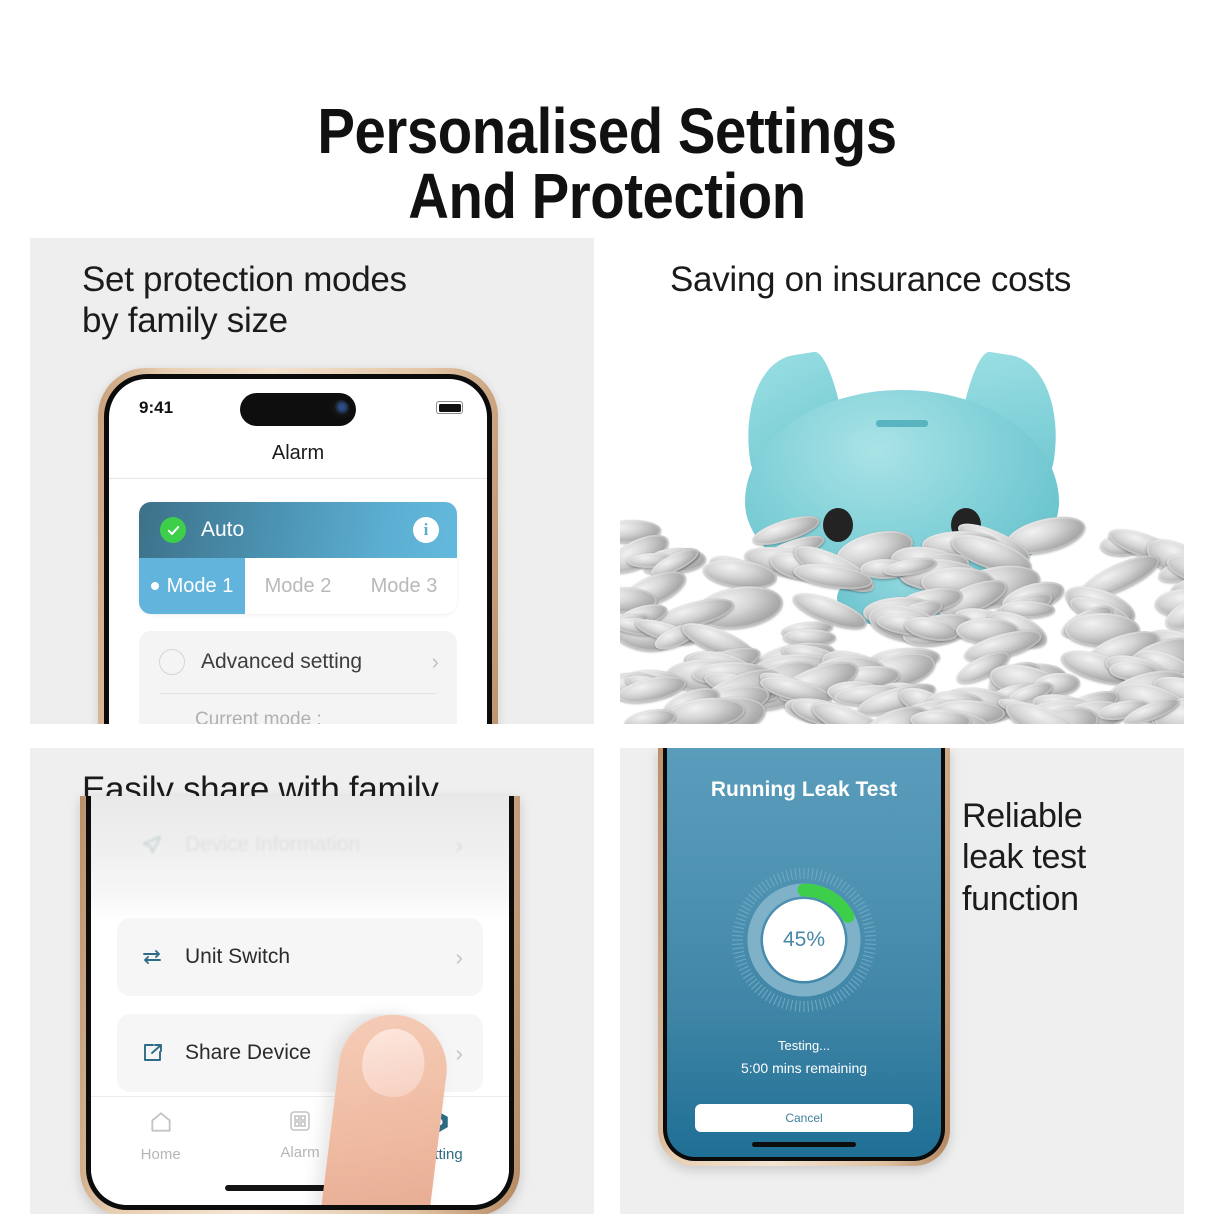 The width and height of the screenshot is (1214, 1214). I want to click on advanced-setting-row: Advanced setting ›, so click(298, 662).